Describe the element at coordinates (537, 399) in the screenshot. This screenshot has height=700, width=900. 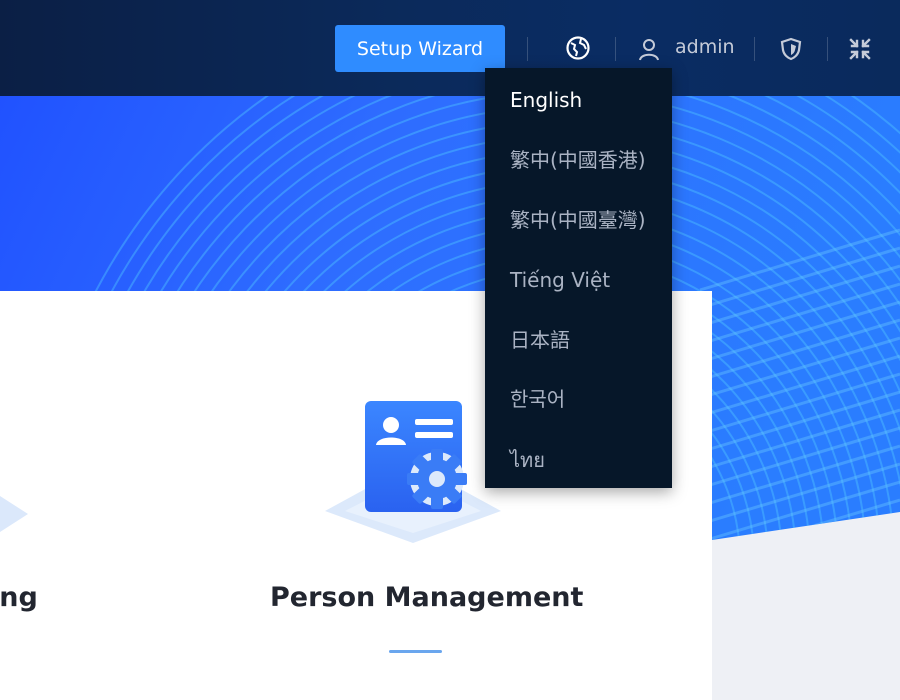
I see `language-option-korean: 한국어` at that location.